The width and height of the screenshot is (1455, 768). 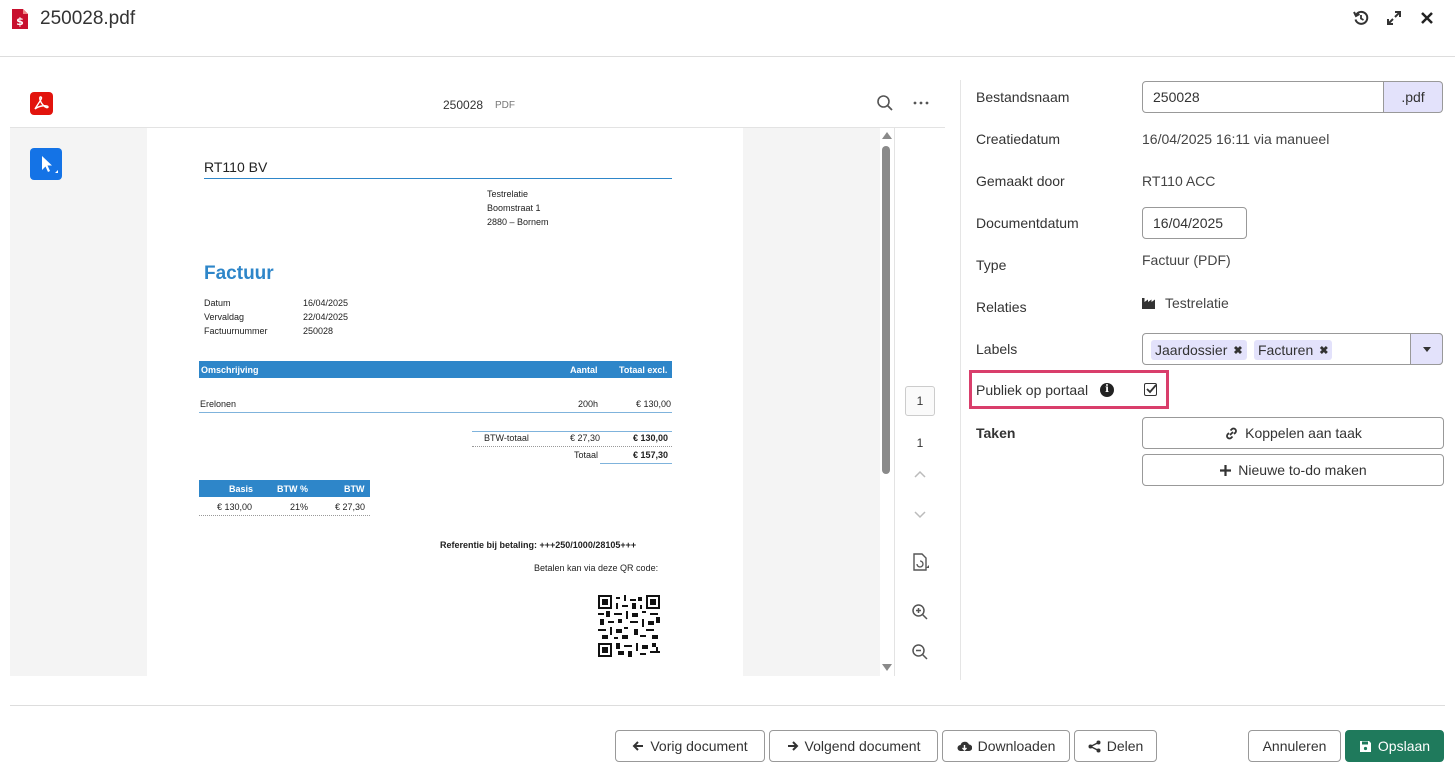 I want to click on prev-document-label: Vorig document, so click(x=699, y=746).